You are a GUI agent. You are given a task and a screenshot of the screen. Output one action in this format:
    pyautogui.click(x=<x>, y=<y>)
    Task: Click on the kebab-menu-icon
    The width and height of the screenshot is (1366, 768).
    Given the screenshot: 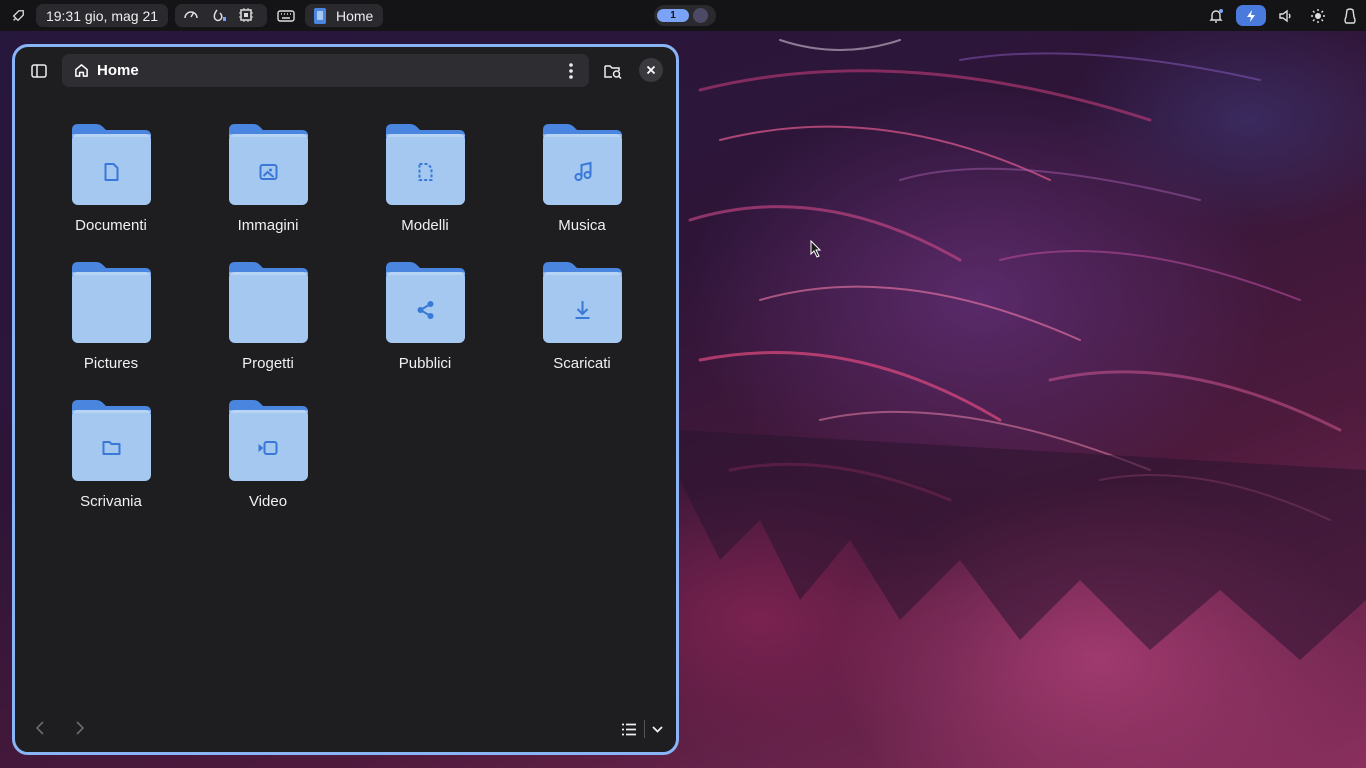 What is the action you would take?
    pyautogui.click(x=571, y=70)
    